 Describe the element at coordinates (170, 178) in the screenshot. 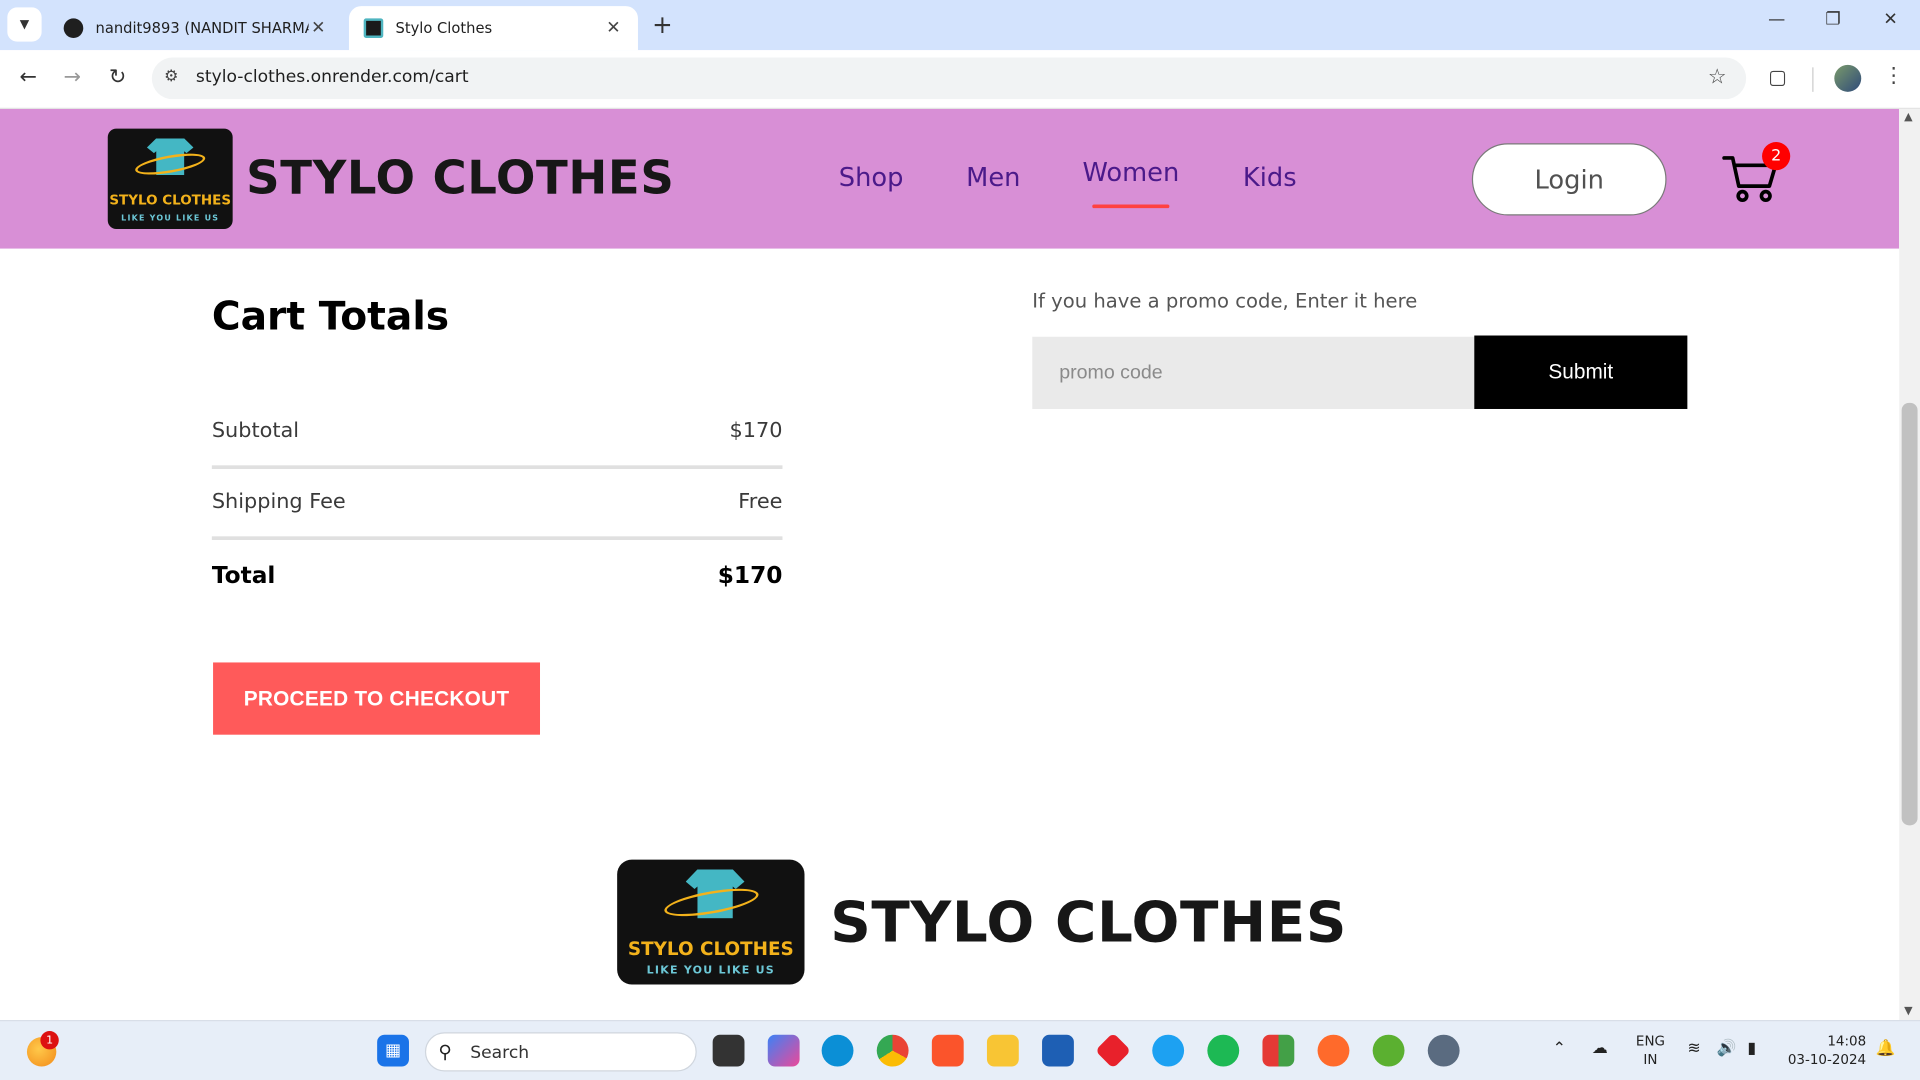

I see `site-logo: STYLO CLOTHES LIKE YOU LIKE US` at that location.